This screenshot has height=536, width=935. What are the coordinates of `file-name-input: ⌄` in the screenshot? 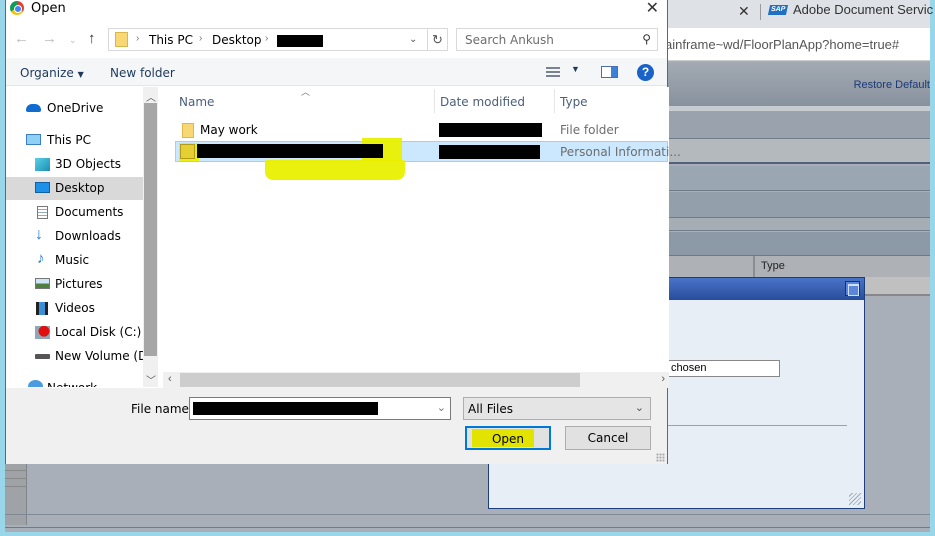 It's located at (320, 408).